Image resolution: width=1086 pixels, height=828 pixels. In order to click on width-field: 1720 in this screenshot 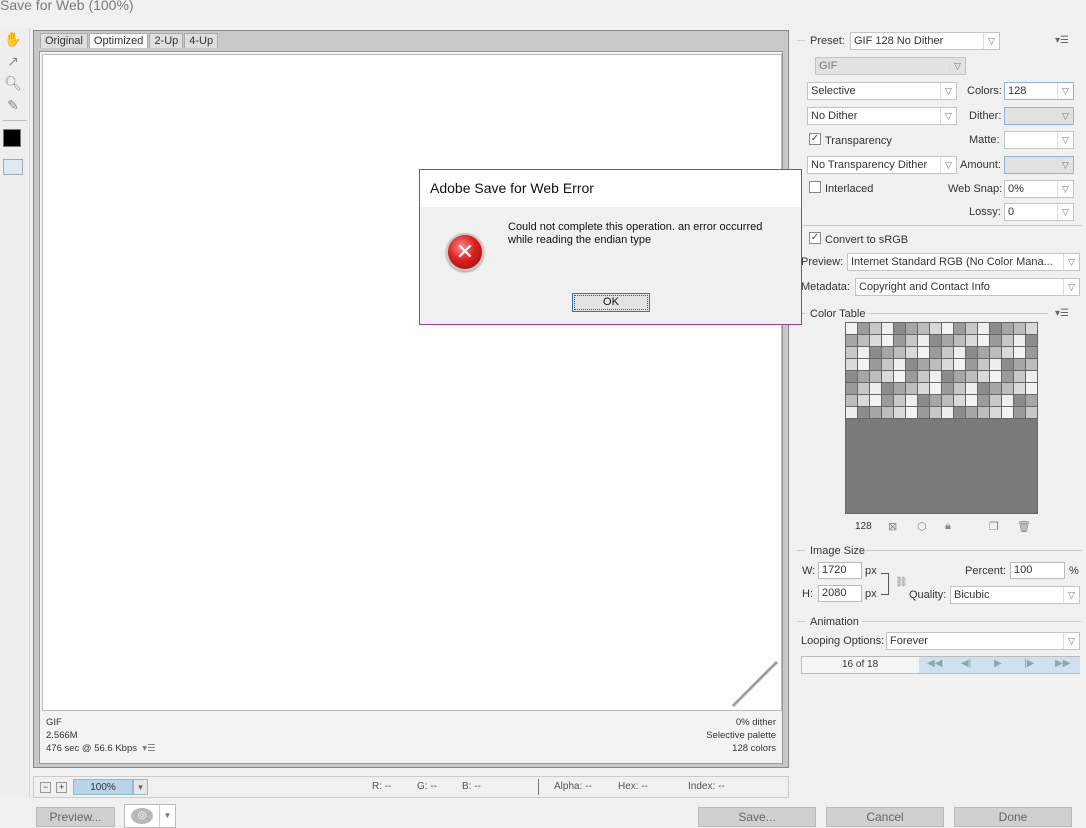, I will do `click(840, 570)`.